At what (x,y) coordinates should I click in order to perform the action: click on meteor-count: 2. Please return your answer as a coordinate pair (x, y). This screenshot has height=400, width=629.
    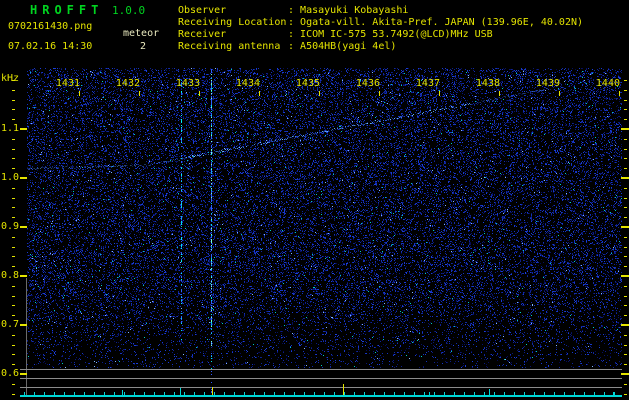
    Looking at the image, I should click on (143, 46).